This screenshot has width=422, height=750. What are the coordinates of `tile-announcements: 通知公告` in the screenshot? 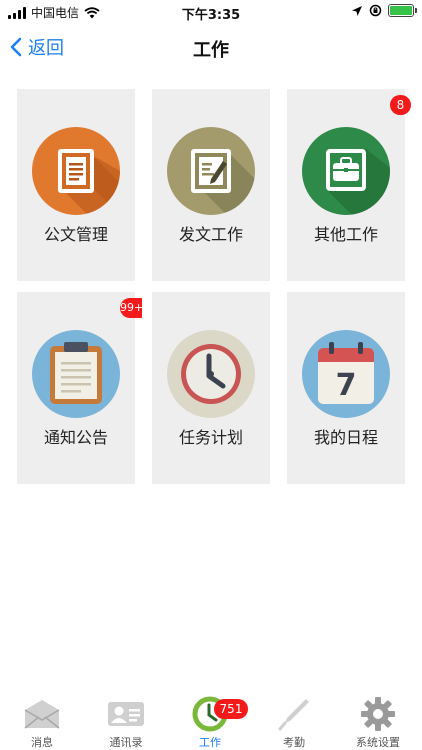 It's located at (76, 388).